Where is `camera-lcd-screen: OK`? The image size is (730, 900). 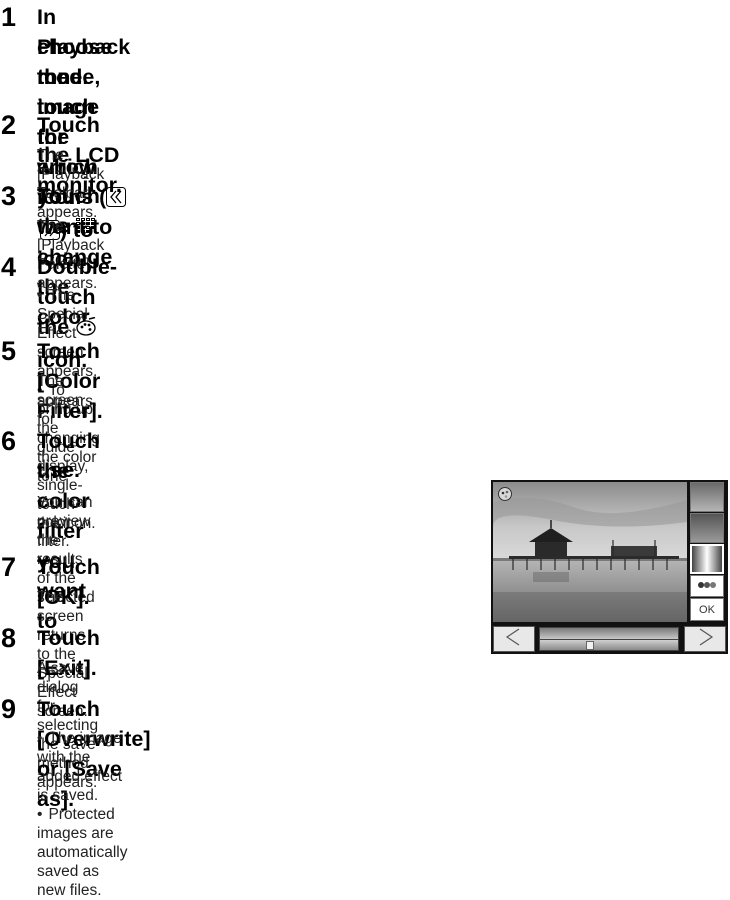
camera-lcd-screen: OK is located at coordinates (609, 567).